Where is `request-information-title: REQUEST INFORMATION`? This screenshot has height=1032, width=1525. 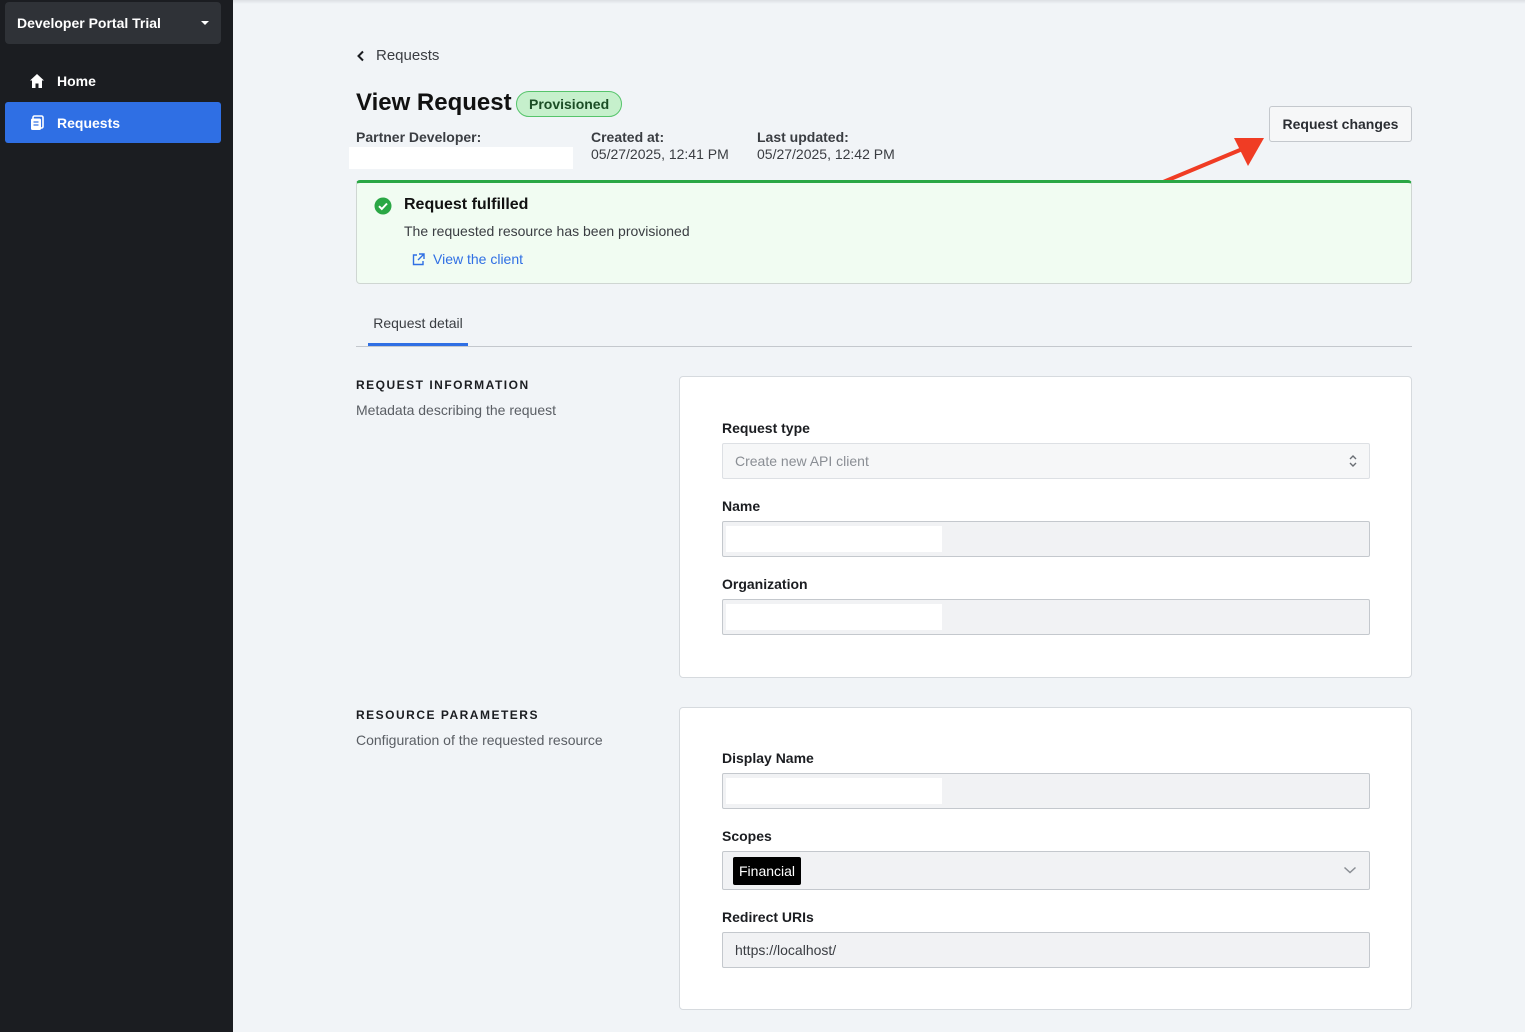
request-information-title: REQUEST INFORMATION is located at coordinates (443, 385).